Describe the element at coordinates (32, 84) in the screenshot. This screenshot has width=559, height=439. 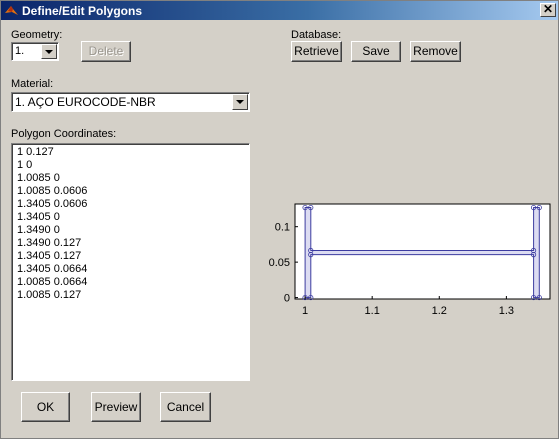
I see `material-label: Material:` at that location.